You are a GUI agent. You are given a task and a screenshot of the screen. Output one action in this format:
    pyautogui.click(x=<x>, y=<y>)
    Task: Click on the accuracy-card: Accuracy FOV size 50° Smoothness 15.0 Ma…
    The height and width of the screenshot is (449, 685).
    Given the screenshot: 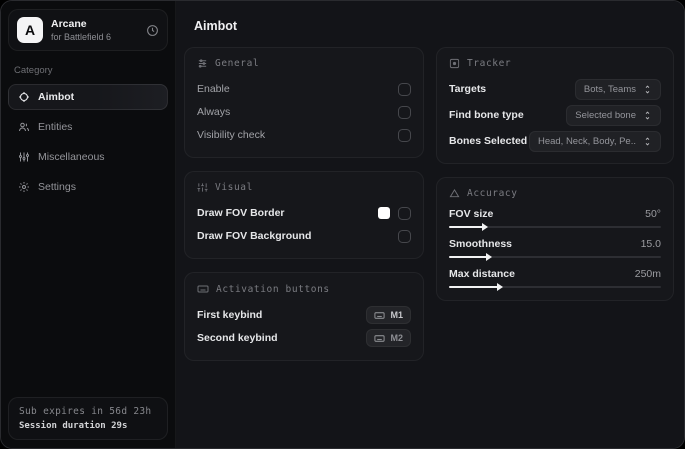 What is the action you would take?
    pyautogui.click(x=555, y=239)
    